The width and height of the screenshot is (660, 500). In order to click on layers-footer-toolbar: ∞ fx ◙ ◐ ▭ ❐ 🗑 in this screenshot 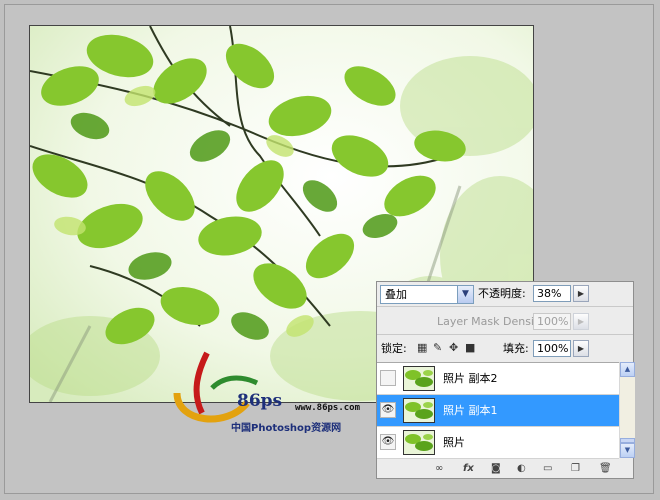, I will do `click(505, 470)`.